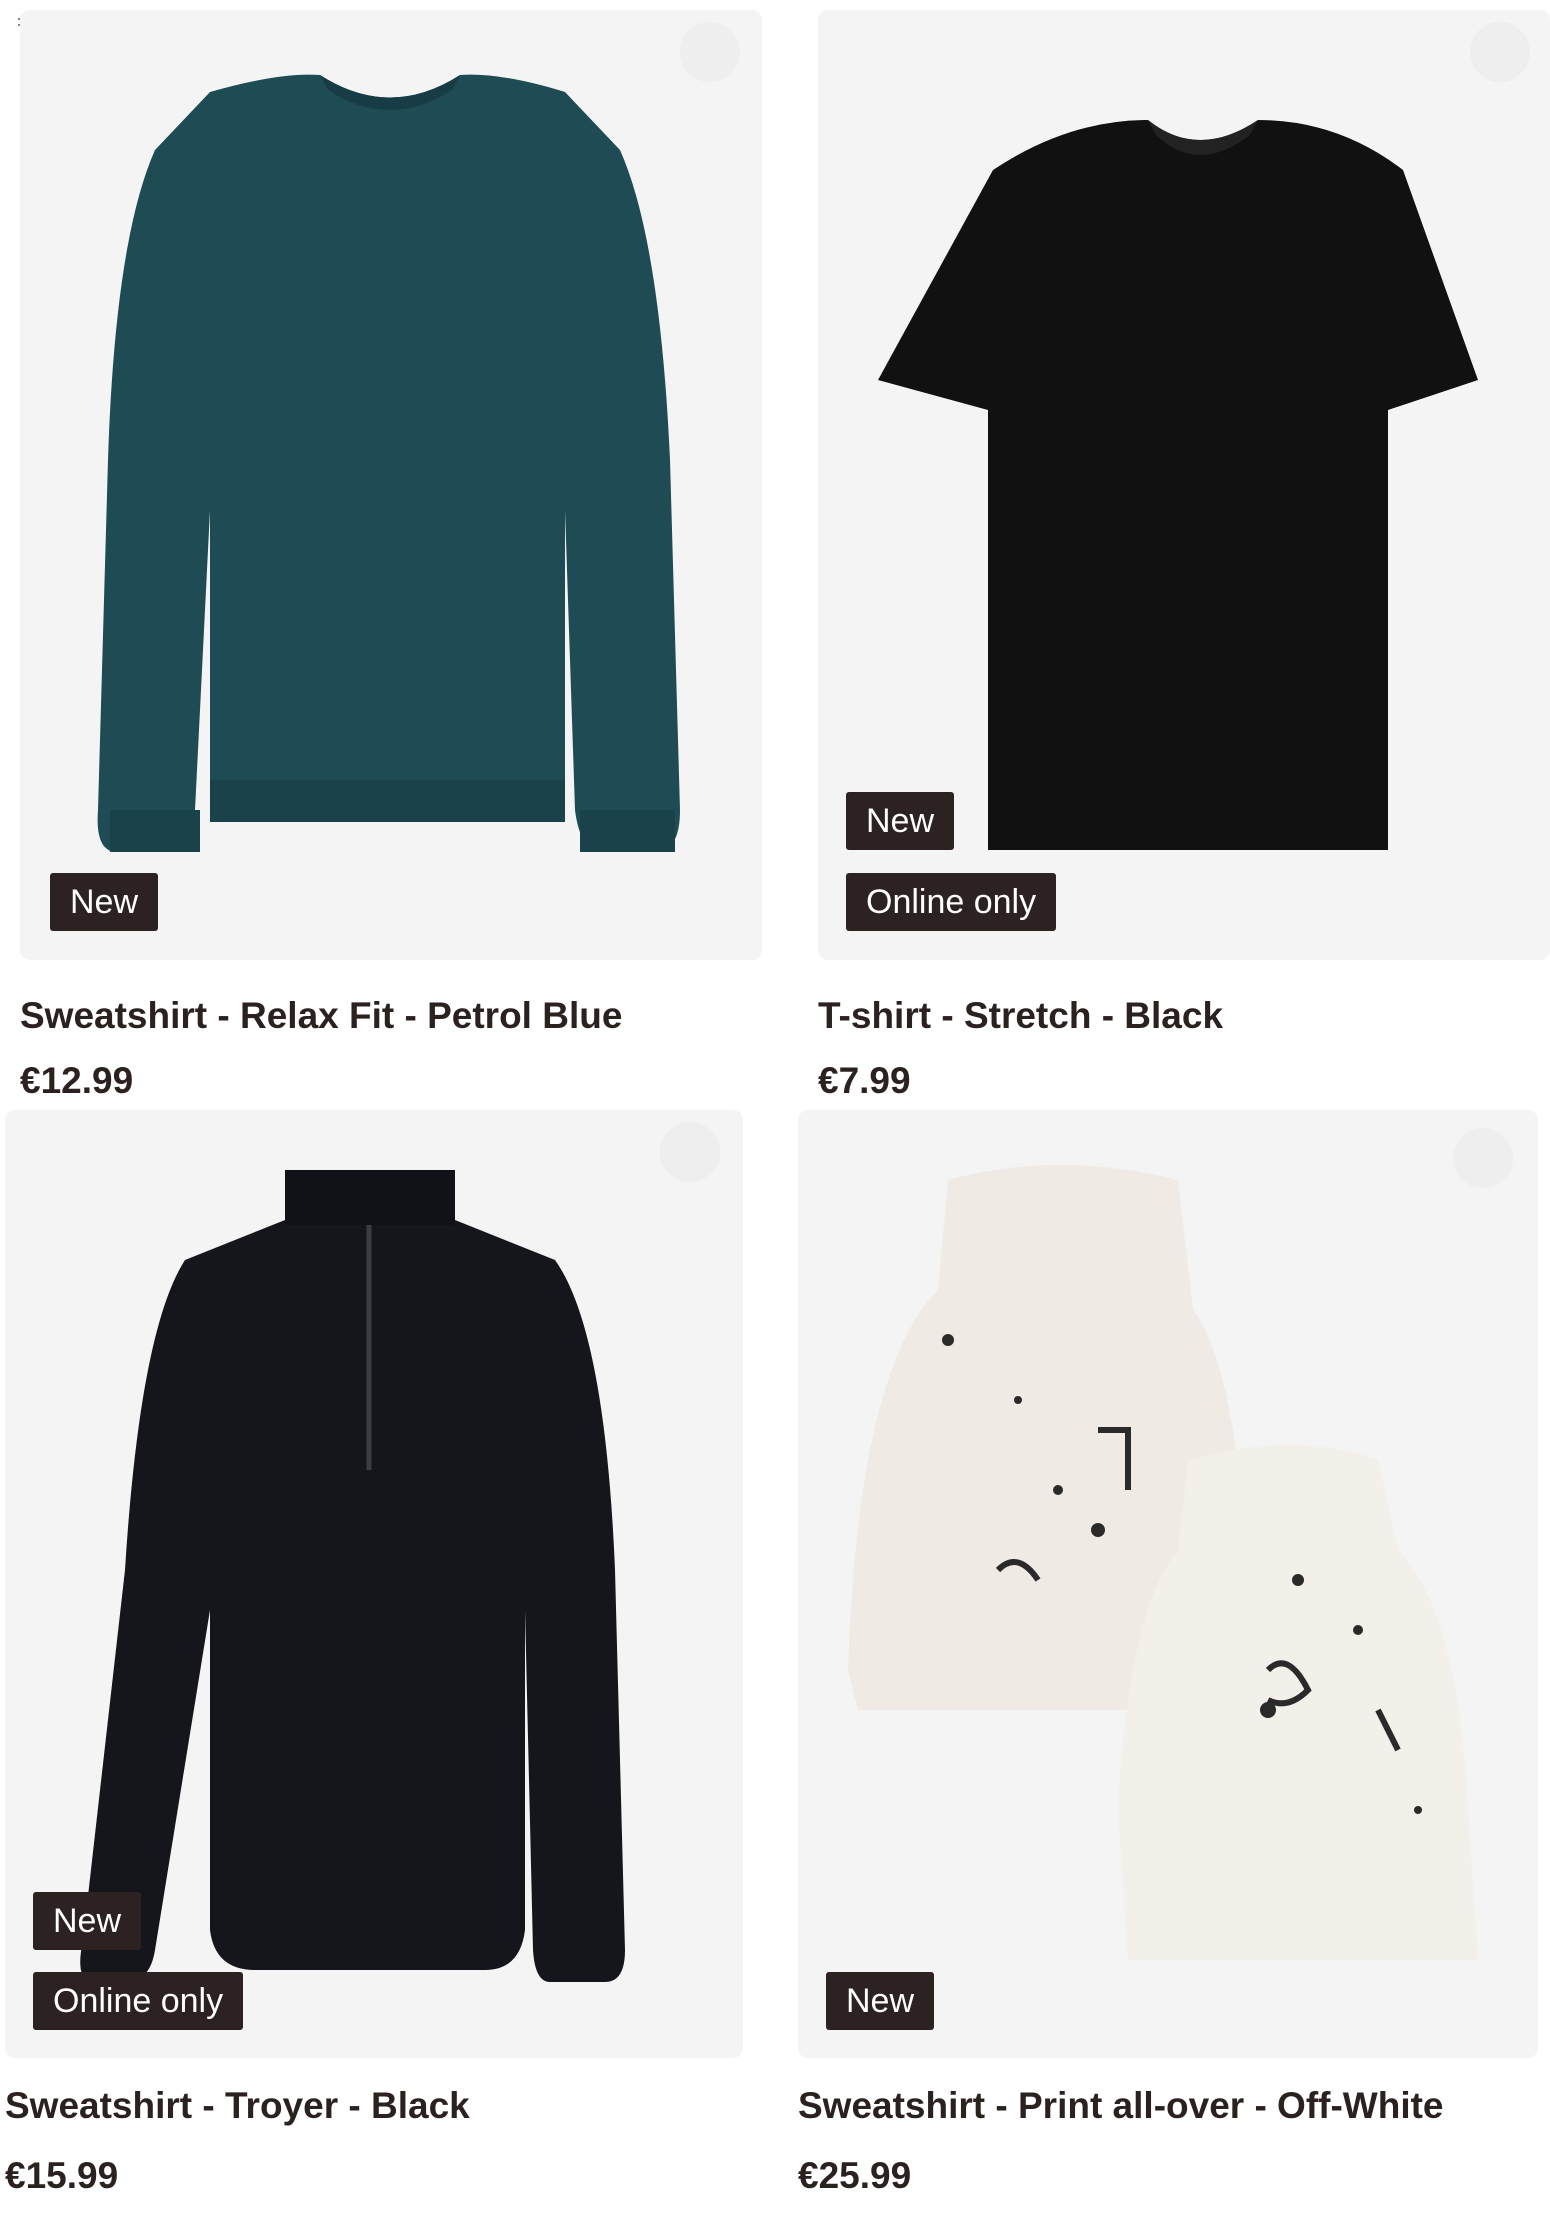  Describe the element at coordinates (864, 1080) in the screenshot. I see `product-price: €7.99` at that location.